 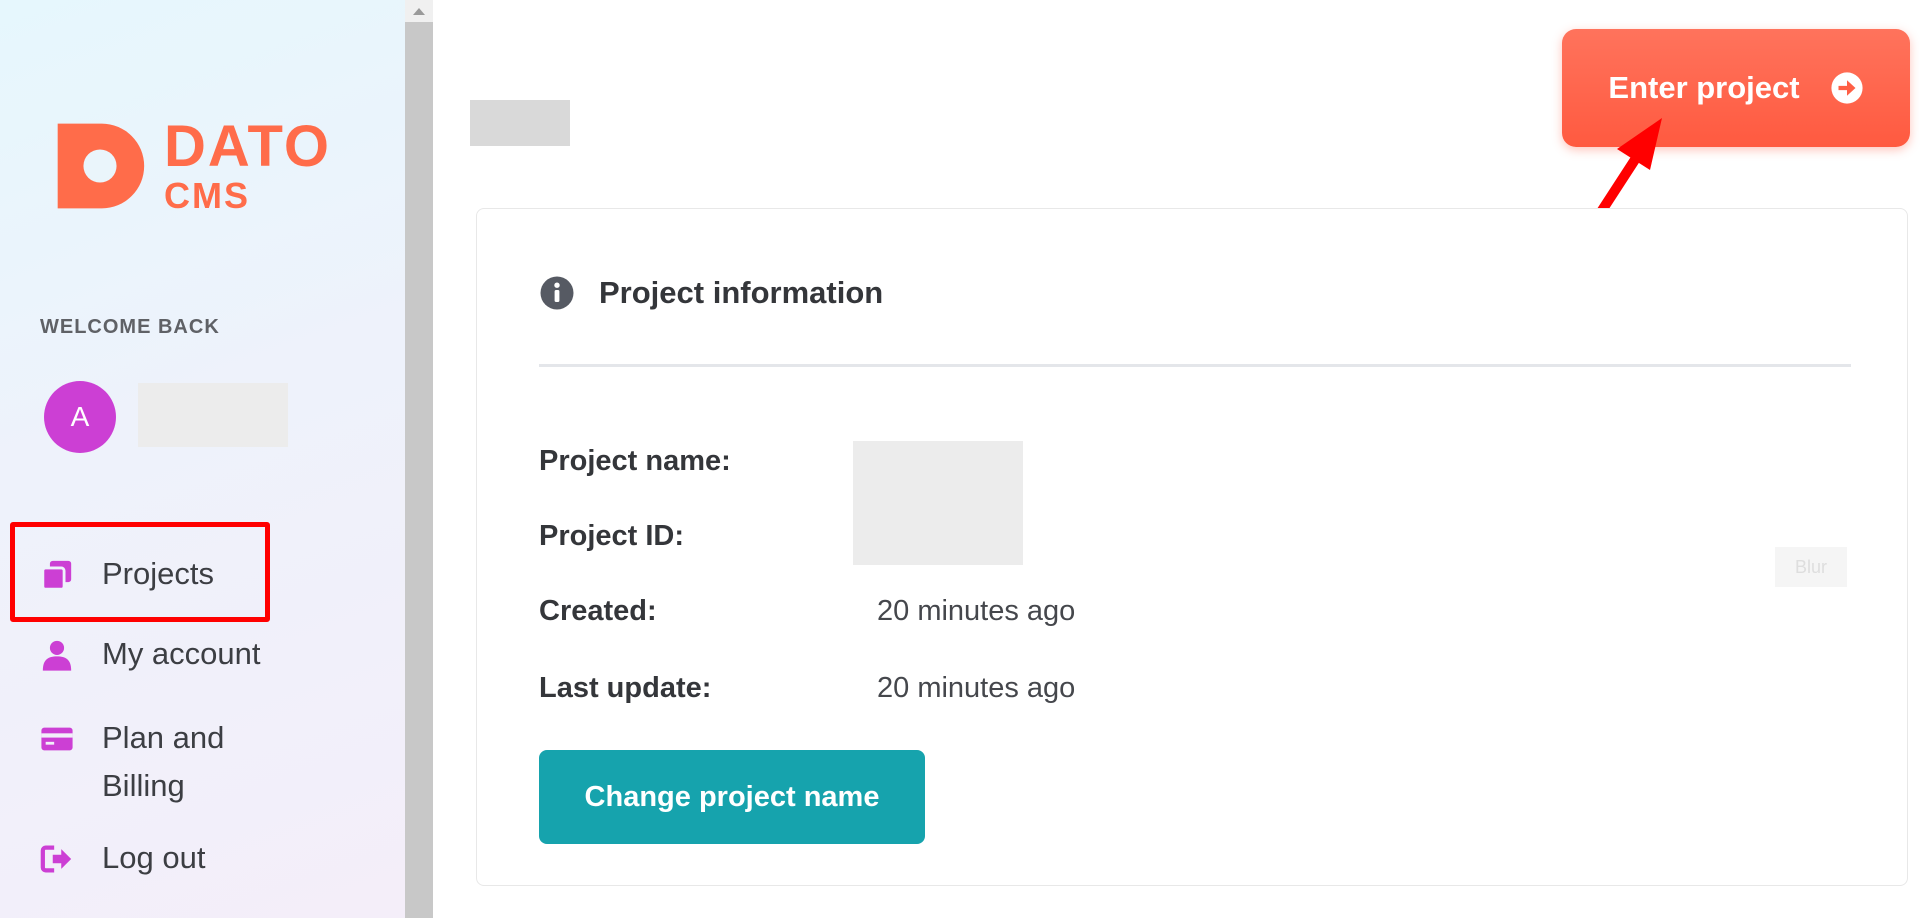 I want to click on last-update-label: Last update:, so click(x=625, y=688).